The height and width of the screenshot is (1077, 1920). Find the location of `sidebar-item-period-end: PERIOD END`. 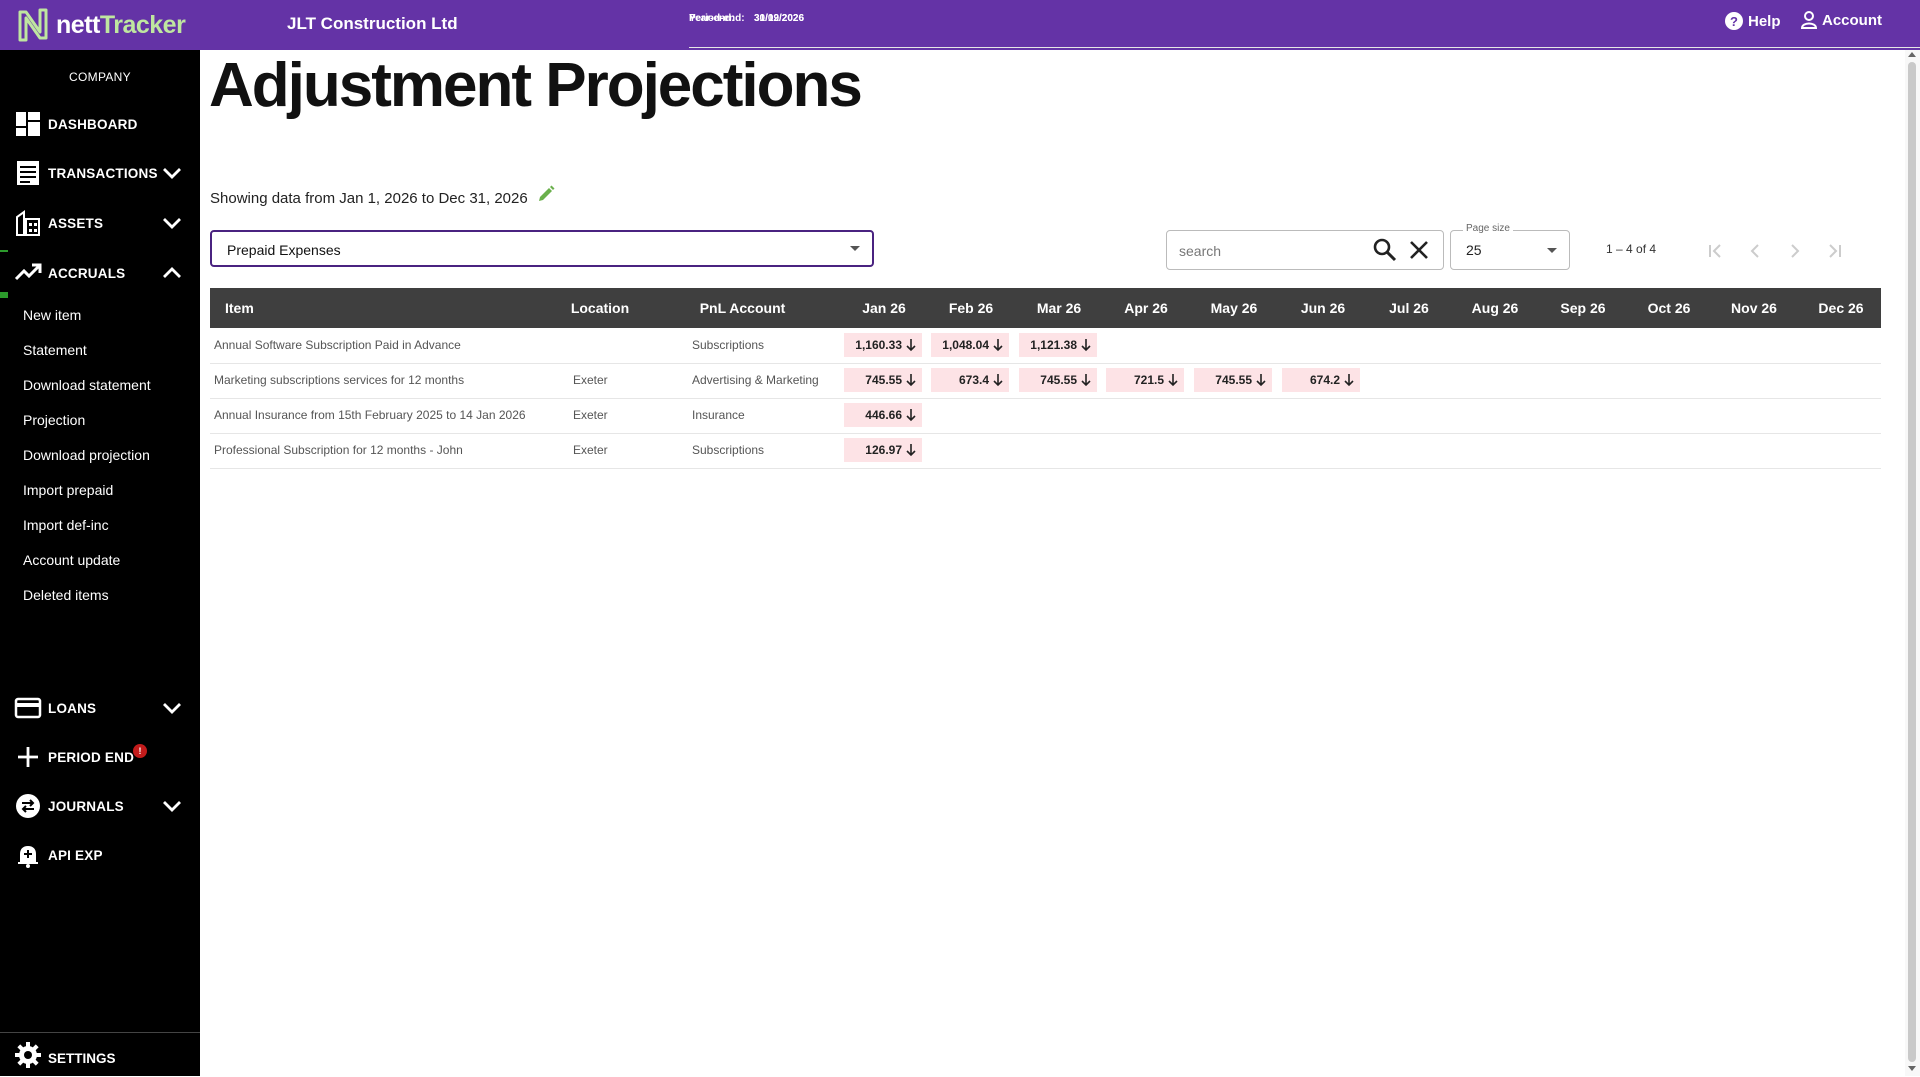

sidebar-item-period-end: PERIOD END is located at coordinates (100, 756).